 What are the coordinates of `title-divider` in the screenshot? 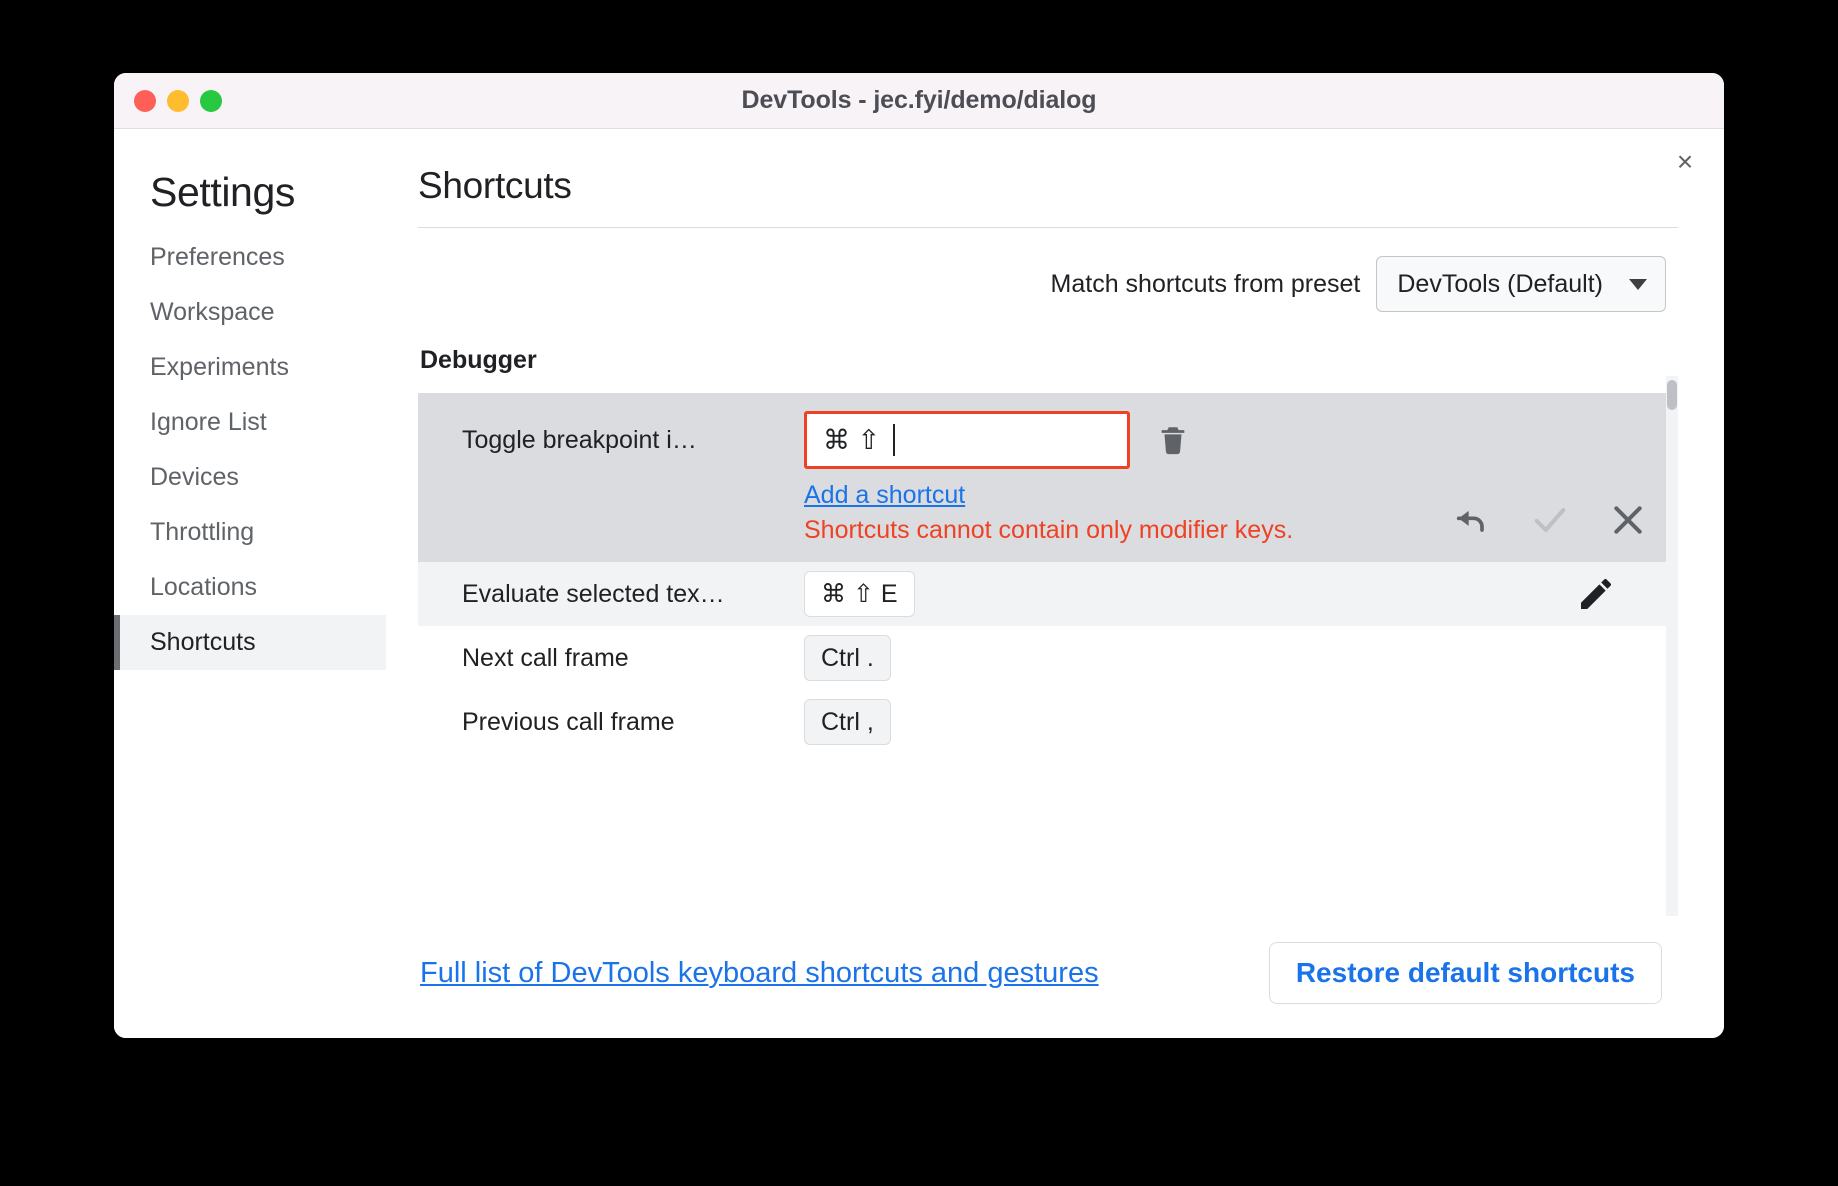 It's located at (1048, 227).